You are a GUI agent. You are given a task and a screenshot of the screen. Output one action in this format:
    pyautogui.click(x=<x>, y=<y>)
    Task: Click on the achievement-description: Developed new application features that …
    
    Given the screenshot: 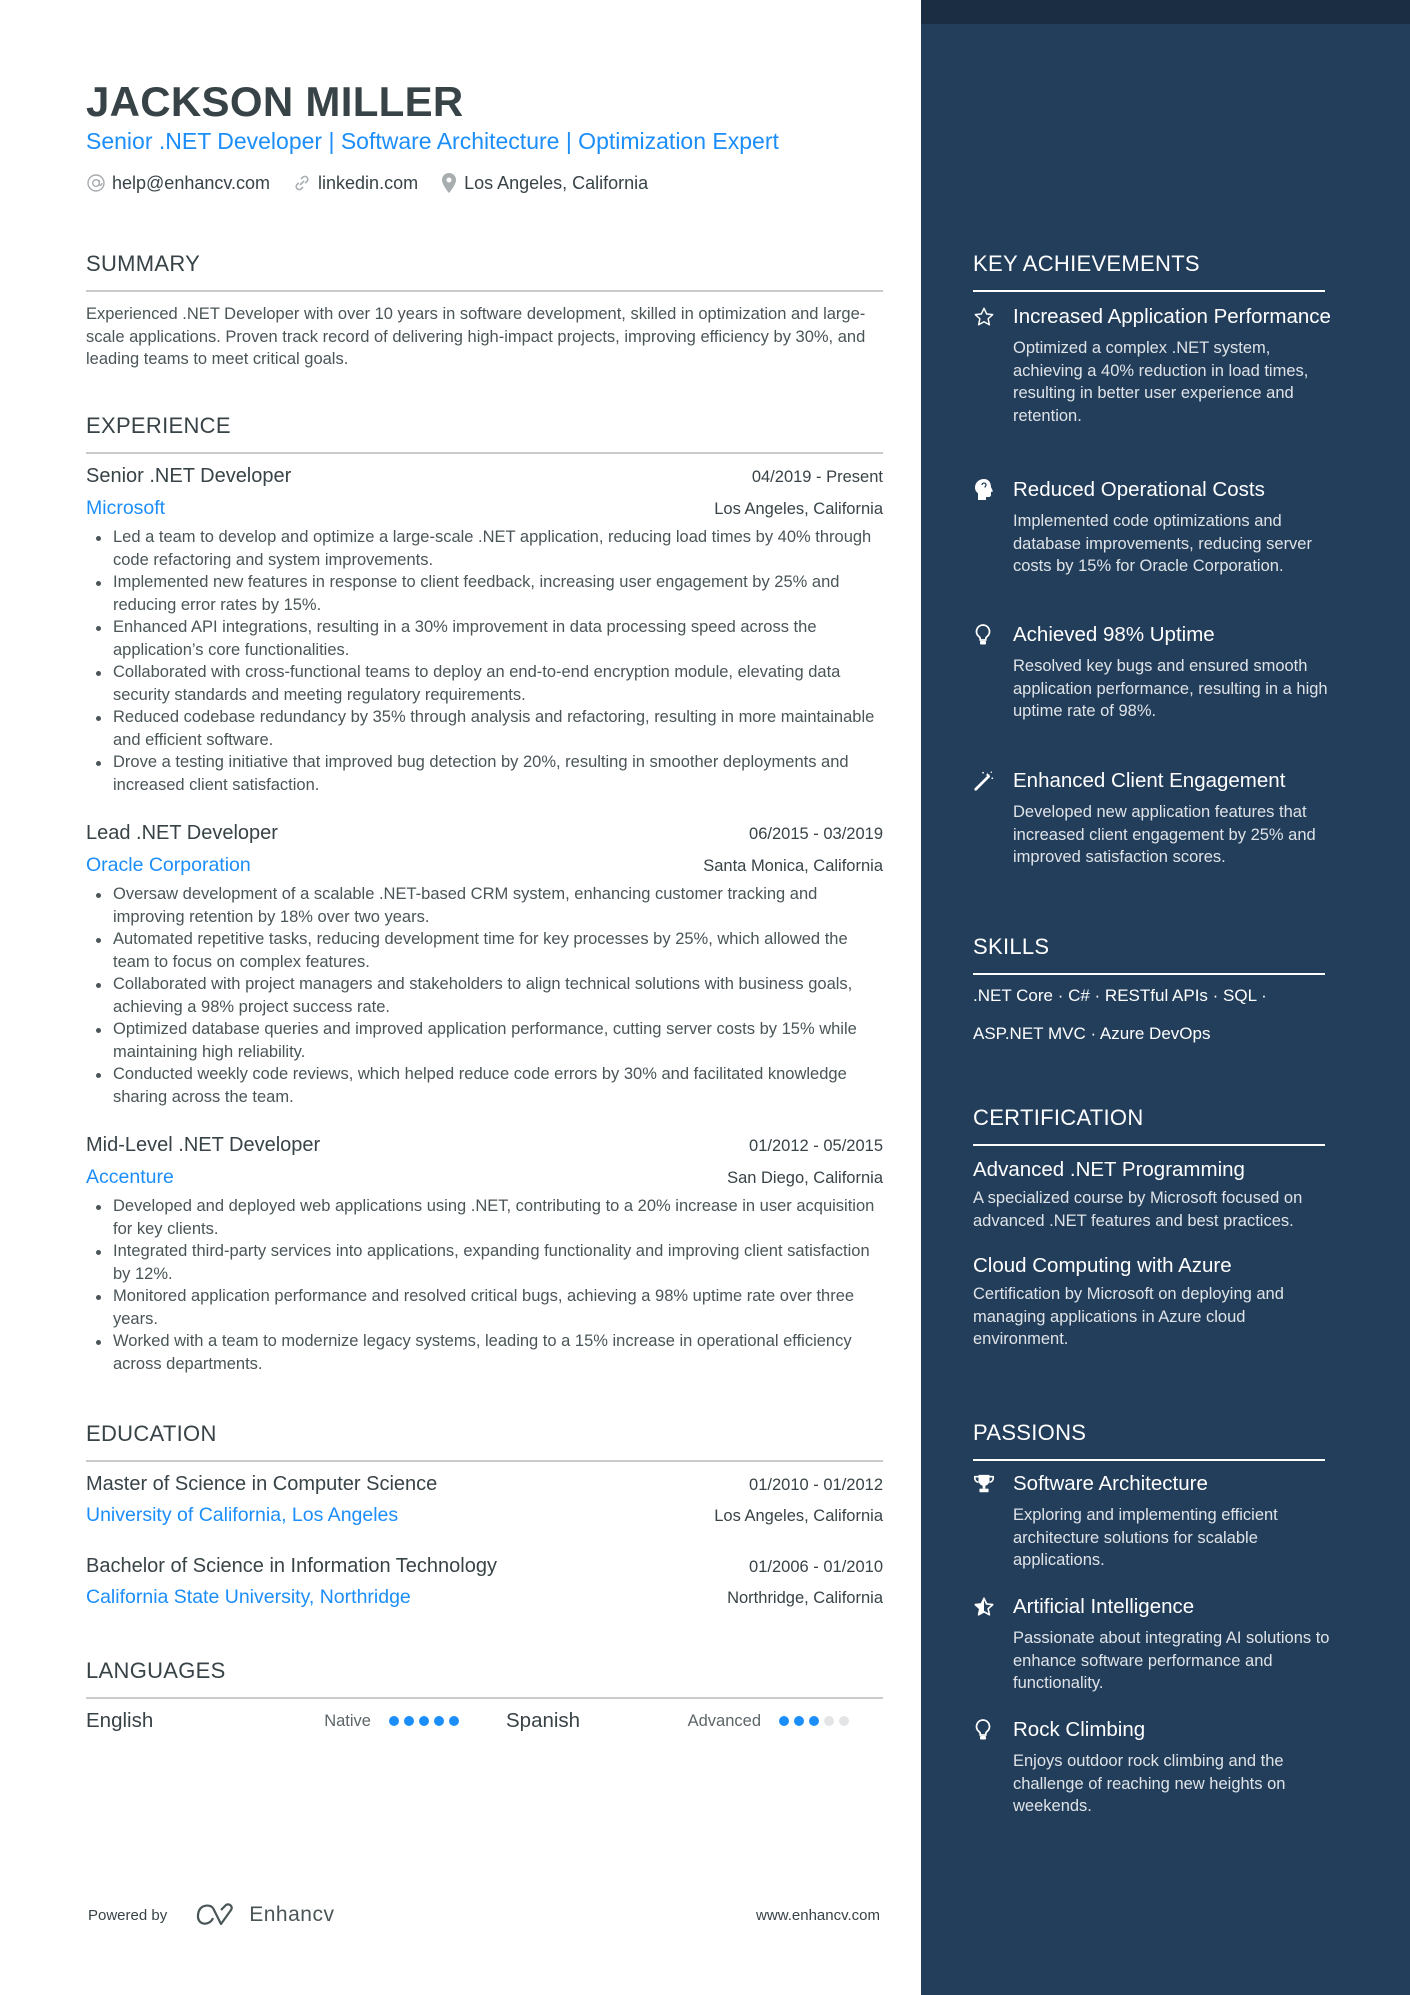 What is the action you would take?
    pyautogui.click(x=1164, y=834)
    